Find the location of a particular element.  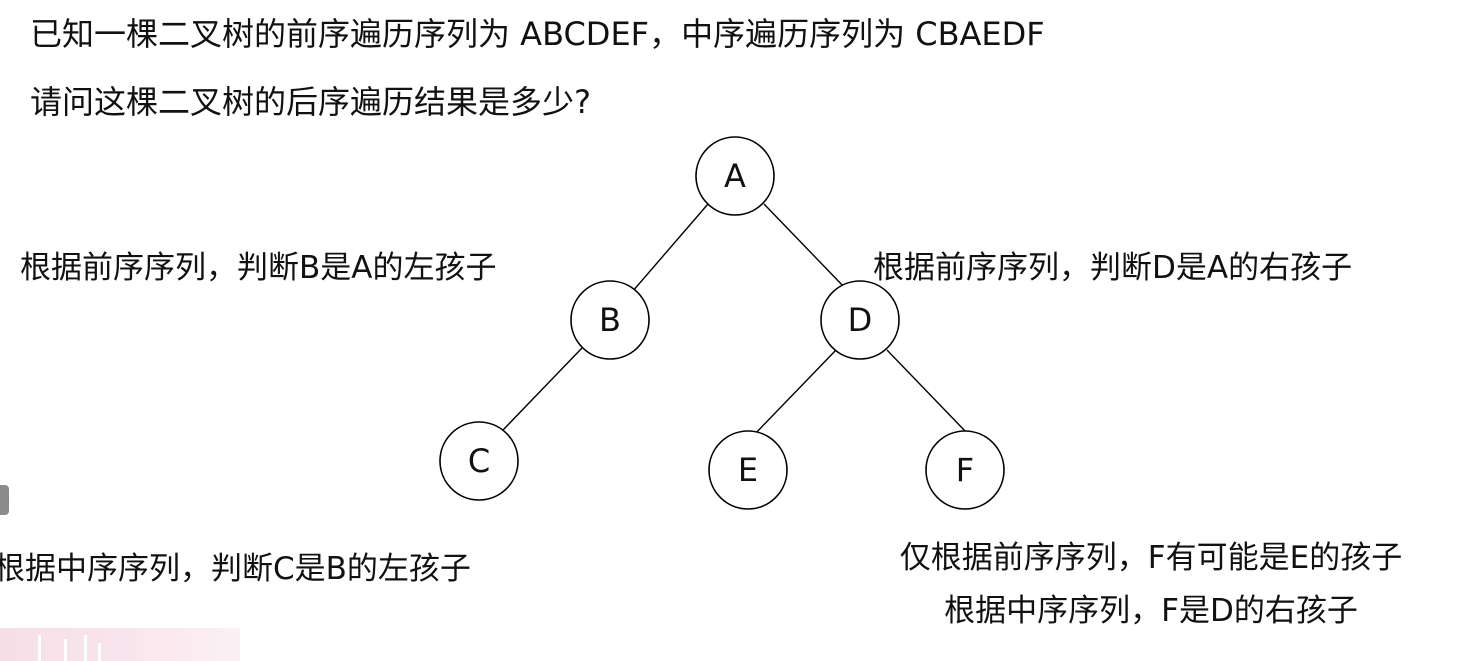

tree-node-f: F is located at coordinates (965, 470).